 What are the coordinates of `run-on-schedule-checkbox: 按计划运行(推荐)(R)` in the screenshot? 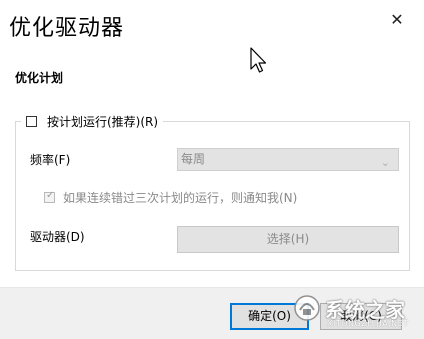 It's located at (92, 121).